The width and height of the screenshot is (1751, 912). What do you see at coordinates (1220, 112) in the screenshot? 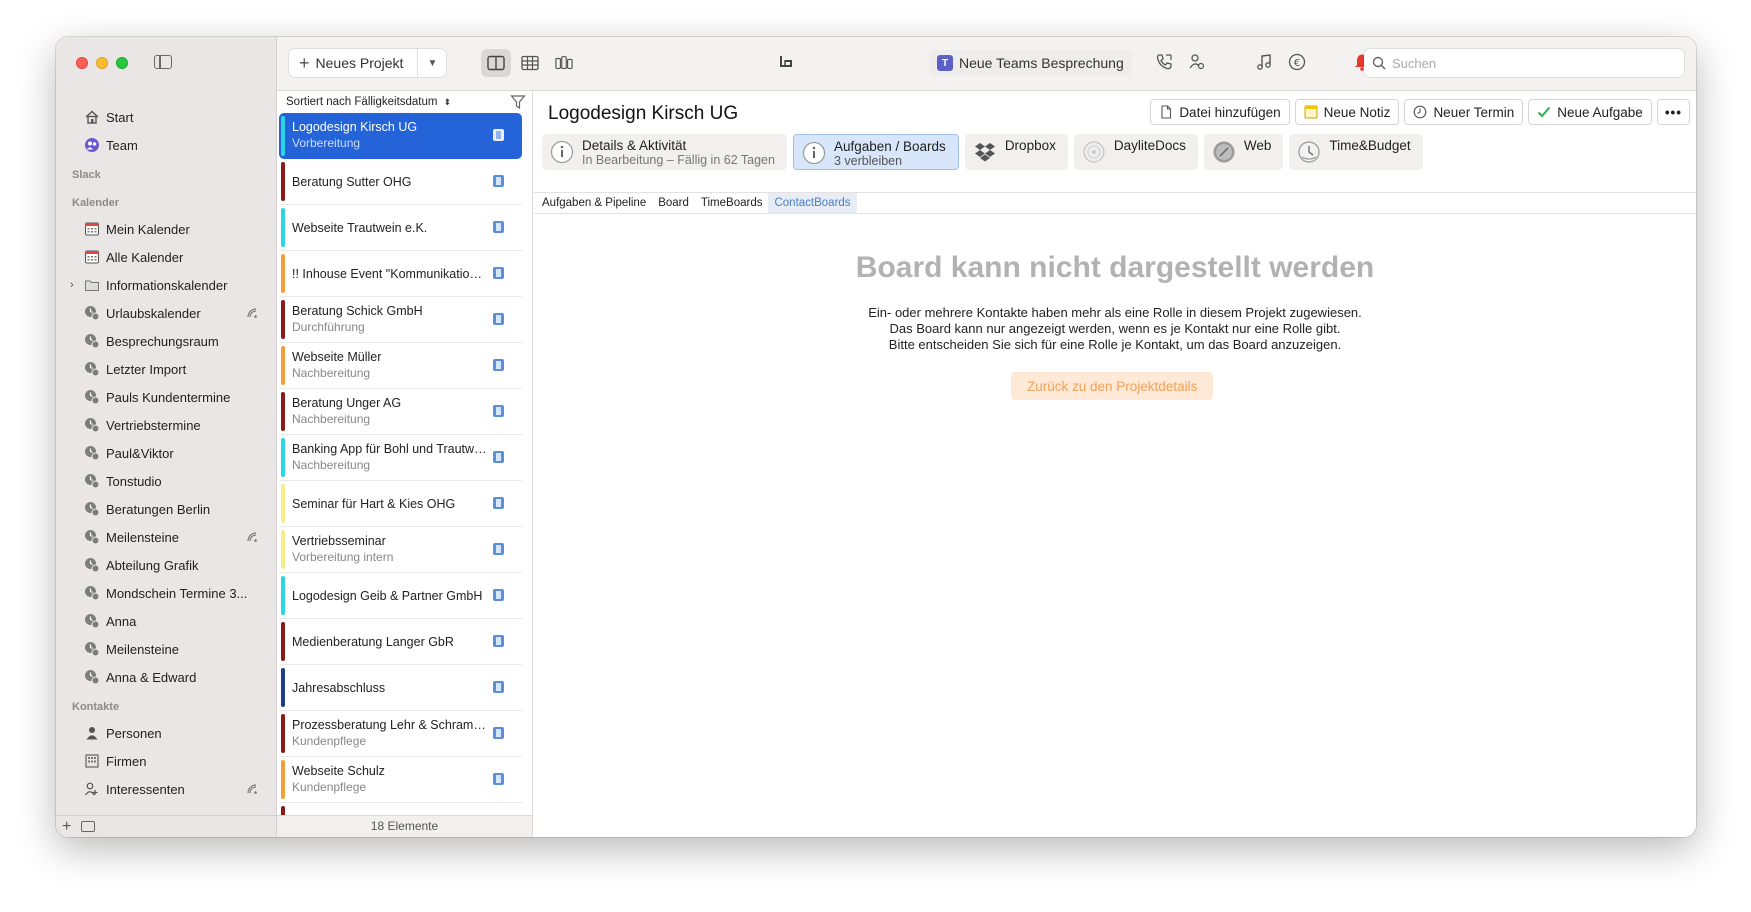
I see `add-file-button: Datei hinzufügen` at bounding box center [1220, 112].